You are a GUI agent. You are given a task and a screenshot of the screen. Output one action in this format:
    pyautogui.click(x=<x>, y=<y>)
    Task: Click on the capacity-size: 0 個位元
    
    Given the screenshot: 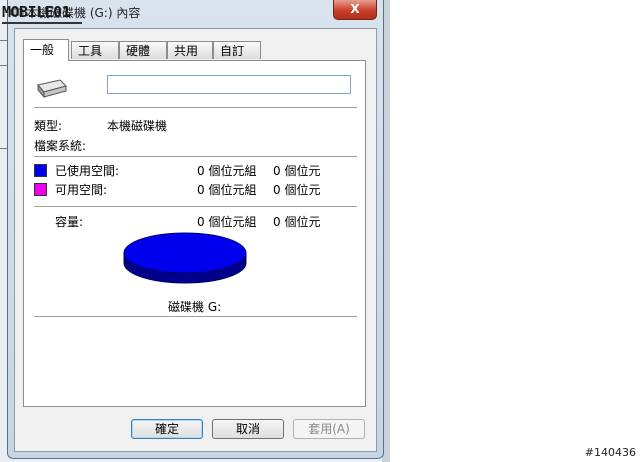 What is the action you would take?
    pyautogui.click(x=297, y=222)
    